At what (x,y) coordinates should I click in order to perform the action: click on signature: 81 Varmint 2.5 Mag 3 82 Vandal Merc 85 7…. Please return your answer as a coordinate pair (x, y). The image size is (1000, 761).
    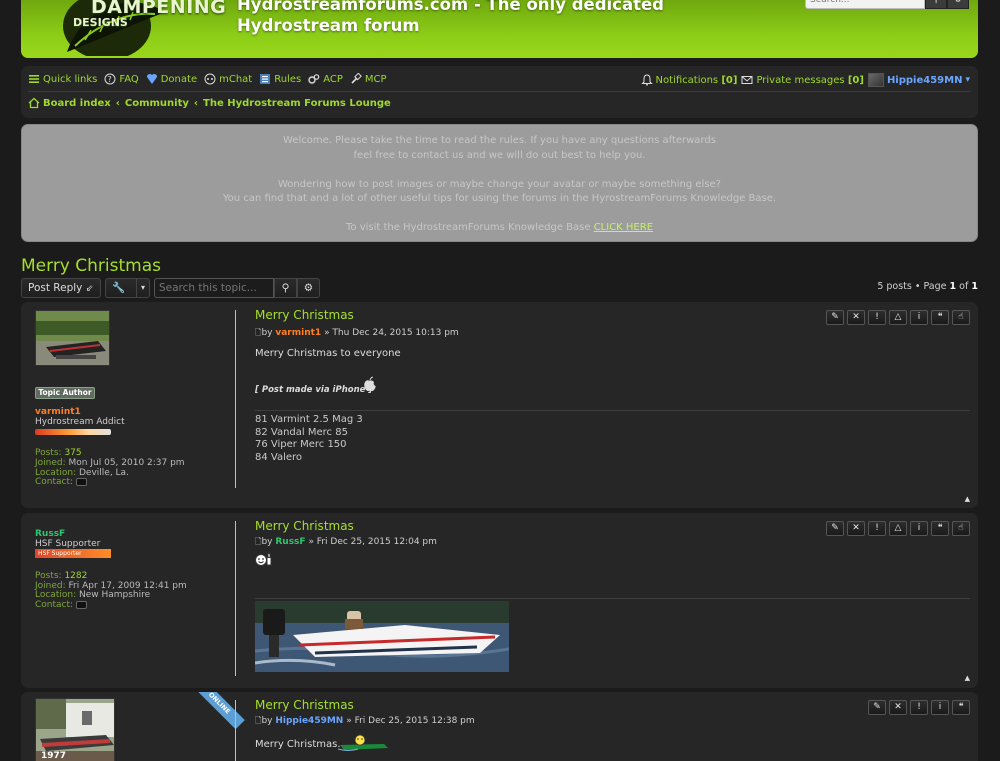
    Looking at the image, I should click on (309, 439).